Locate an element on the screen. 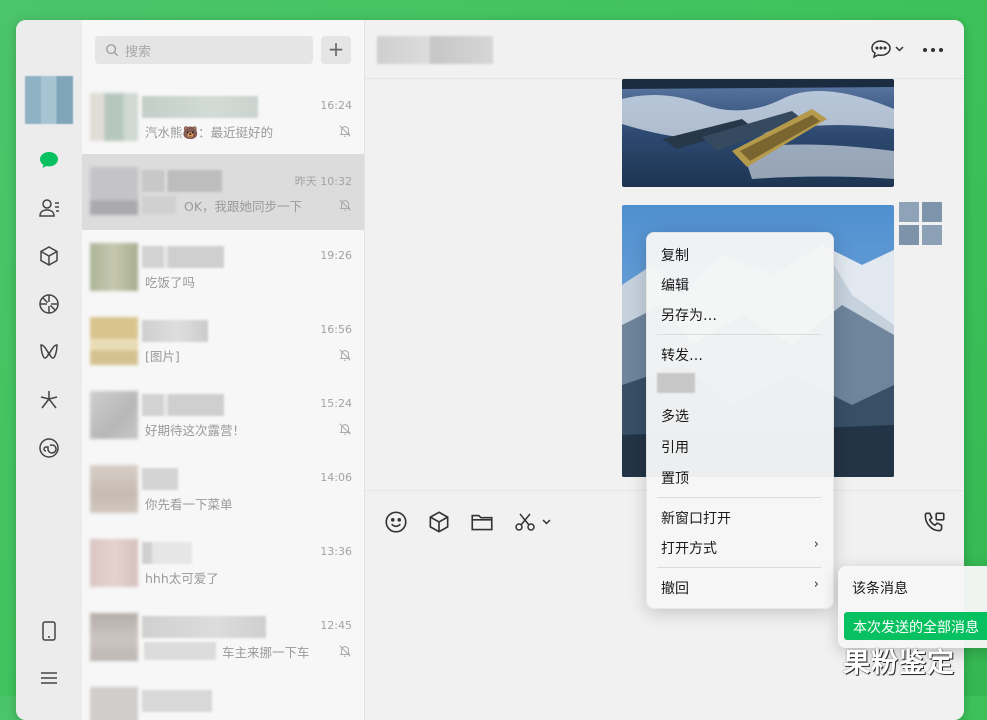 The height and width of the screenshot is (720, 987). message-time: 16:24 is located at coordinates (336, 105).